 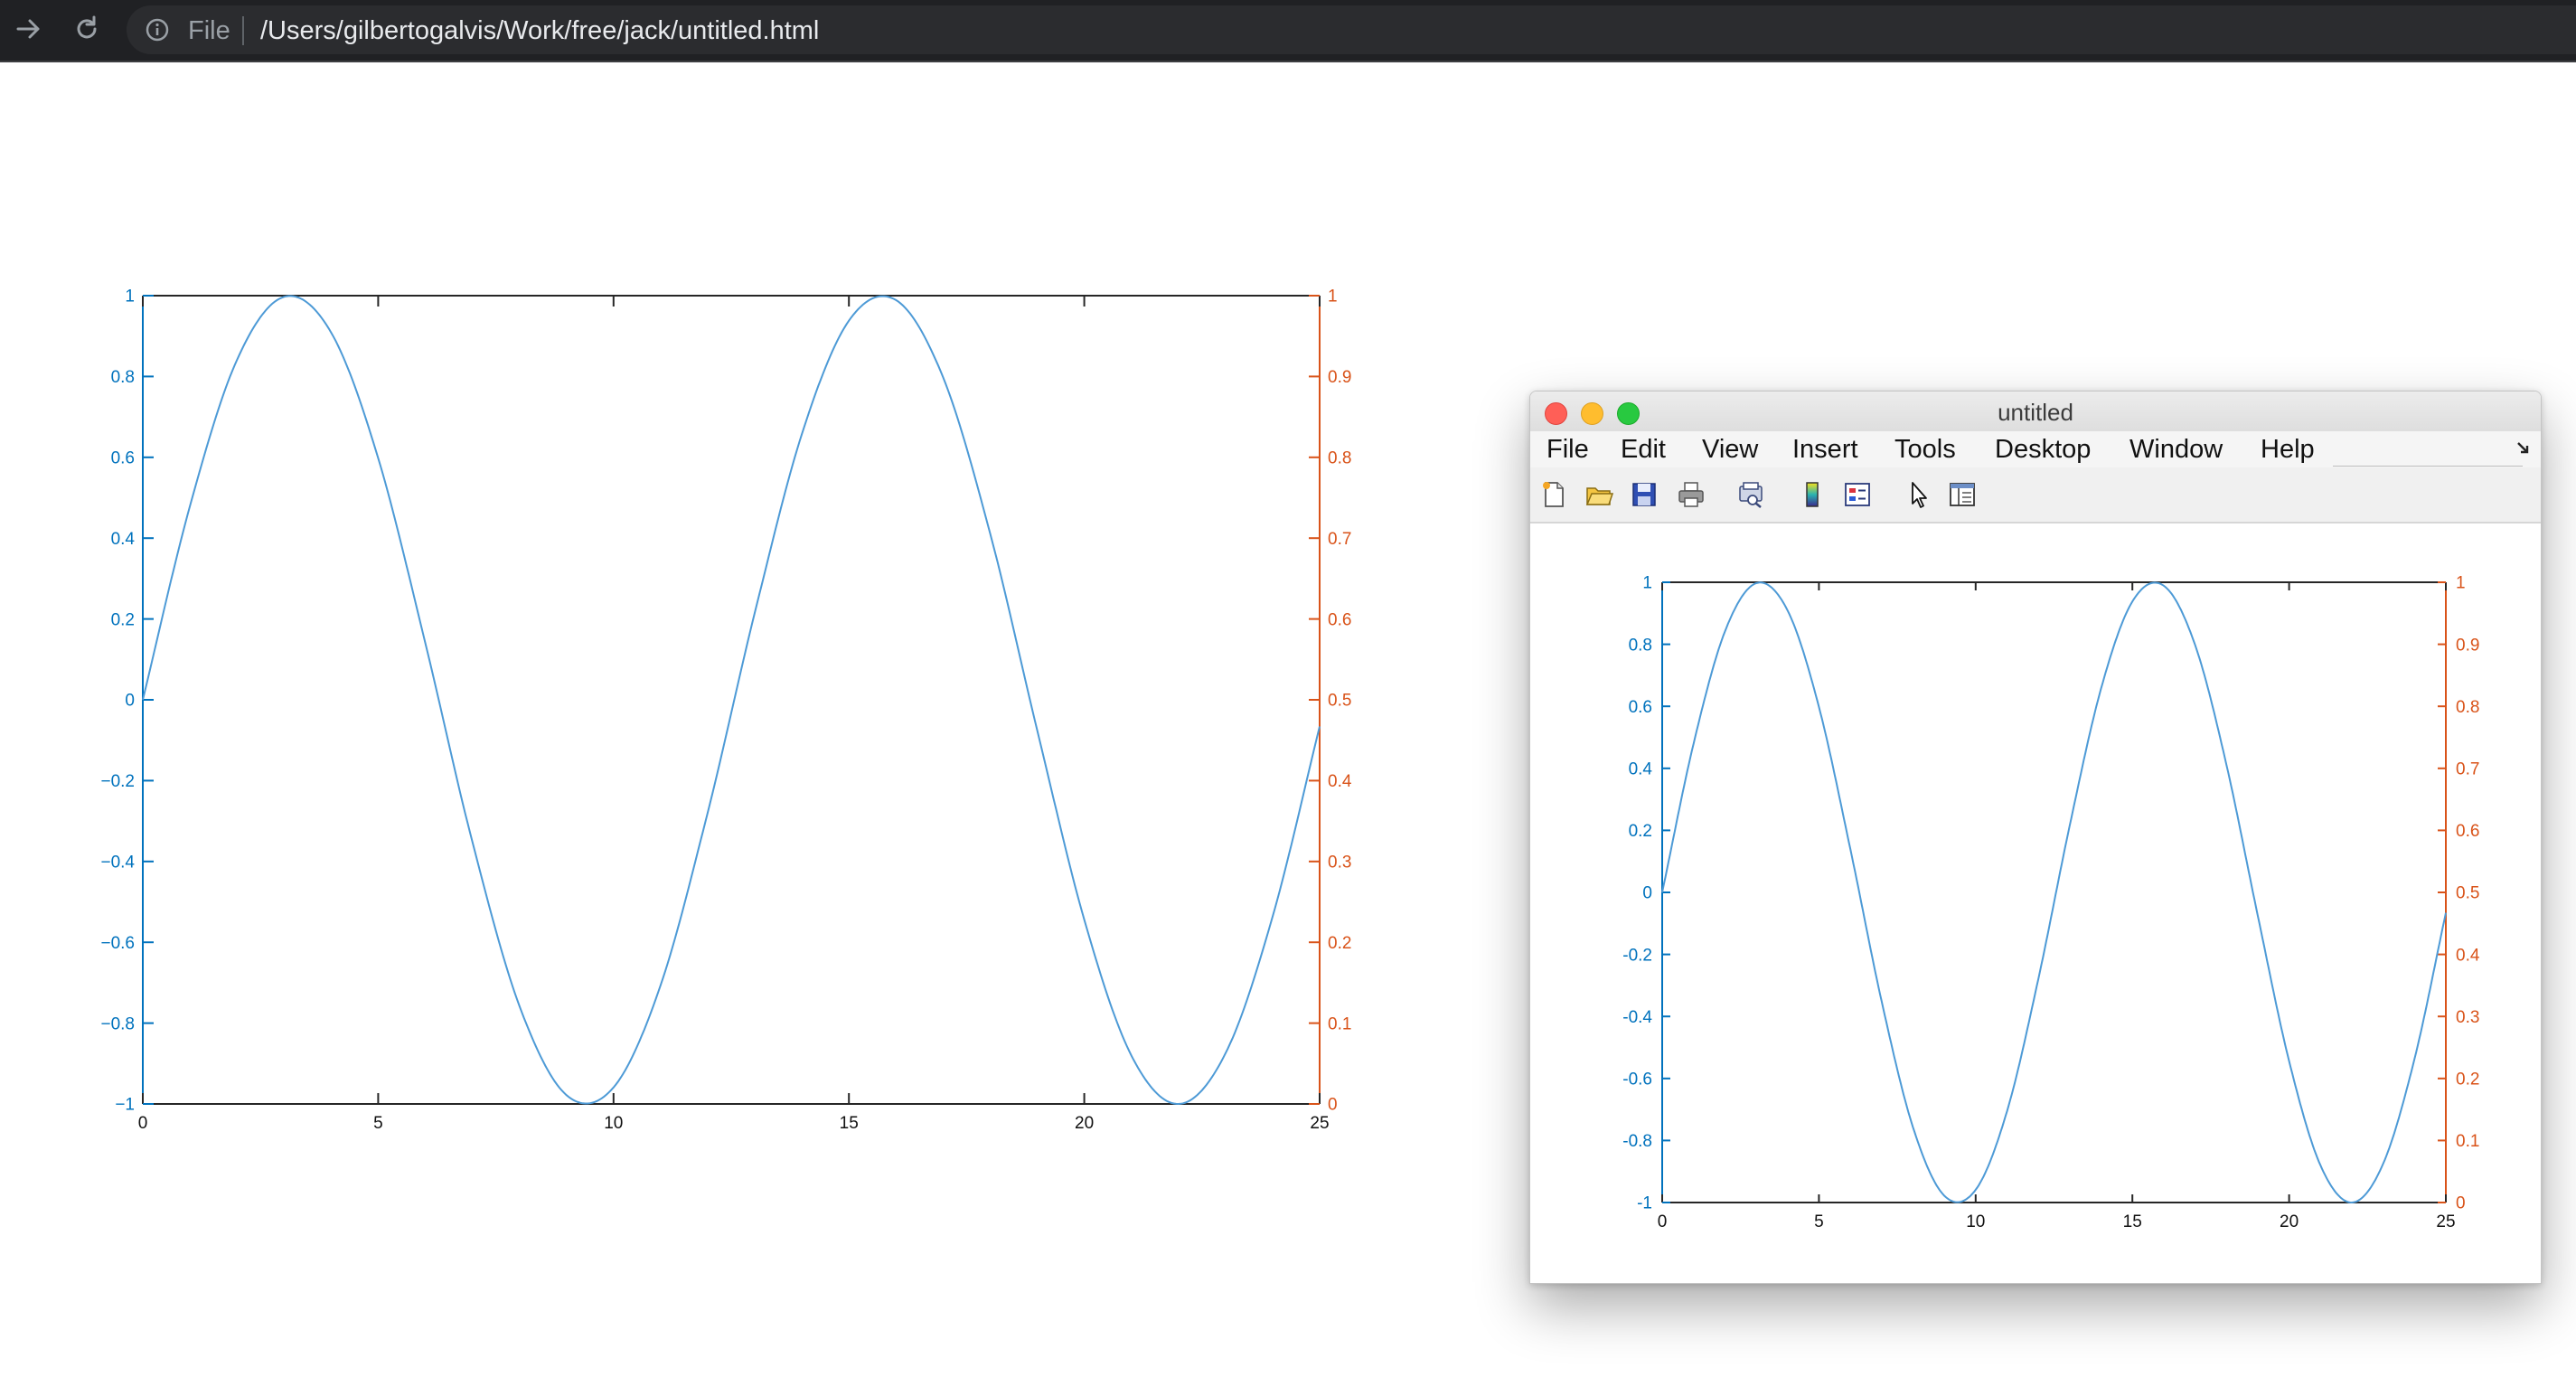 What do you see at coordinates (1637, 1141) in the screenshot?
I see `y-tick-label: -0.8` at bounding box center [1637, 1141].